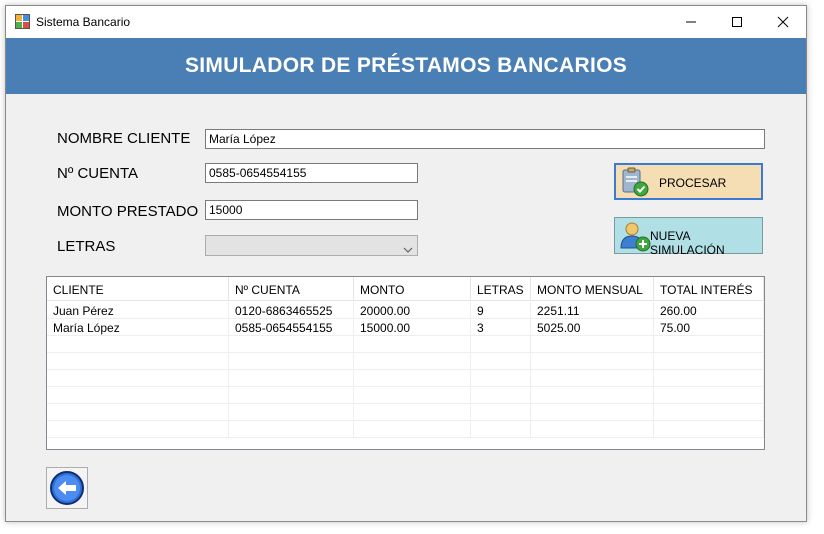 This screenshot has width=824, height=534. Describe the element at coordinates (408, 250) in the screenshot. I see `chevron-down-icon` at that location.